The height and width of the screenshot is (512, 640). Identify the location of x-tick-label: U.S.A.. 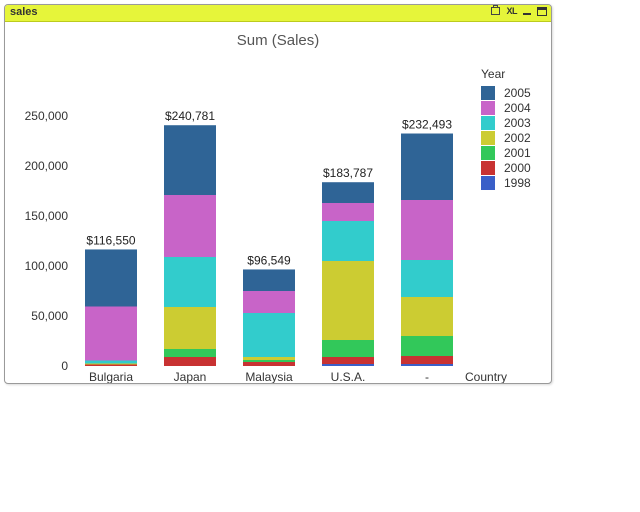
(348, 376).